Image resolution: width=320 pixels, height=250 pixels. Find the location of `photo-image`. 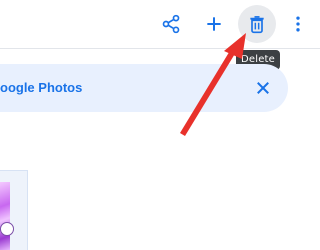

photo-image is located at coordinates (5, 216).